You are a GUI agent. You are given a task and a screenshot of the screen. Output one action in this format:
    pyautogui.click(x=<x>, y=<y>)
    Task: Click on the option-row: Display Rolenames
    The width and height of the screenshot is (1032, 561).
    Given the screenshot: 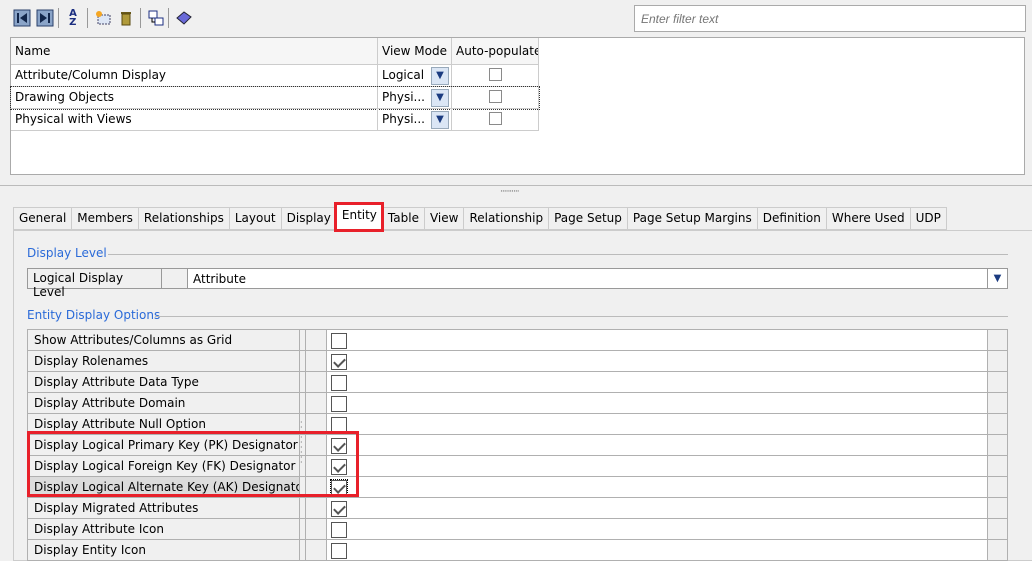 What is the action you would take?
    pyautogui.click(x=517, y=361)
    